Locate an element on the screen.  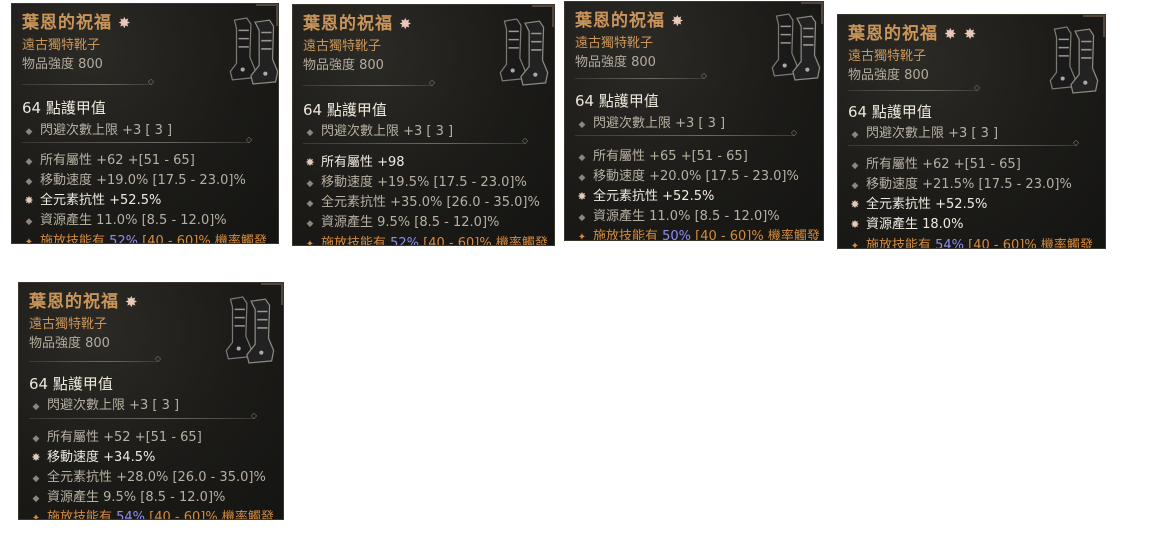
affix-text: 全元素抗性 +28.0% [26.0 - 35.0]% is located at coordinates (156, 477).